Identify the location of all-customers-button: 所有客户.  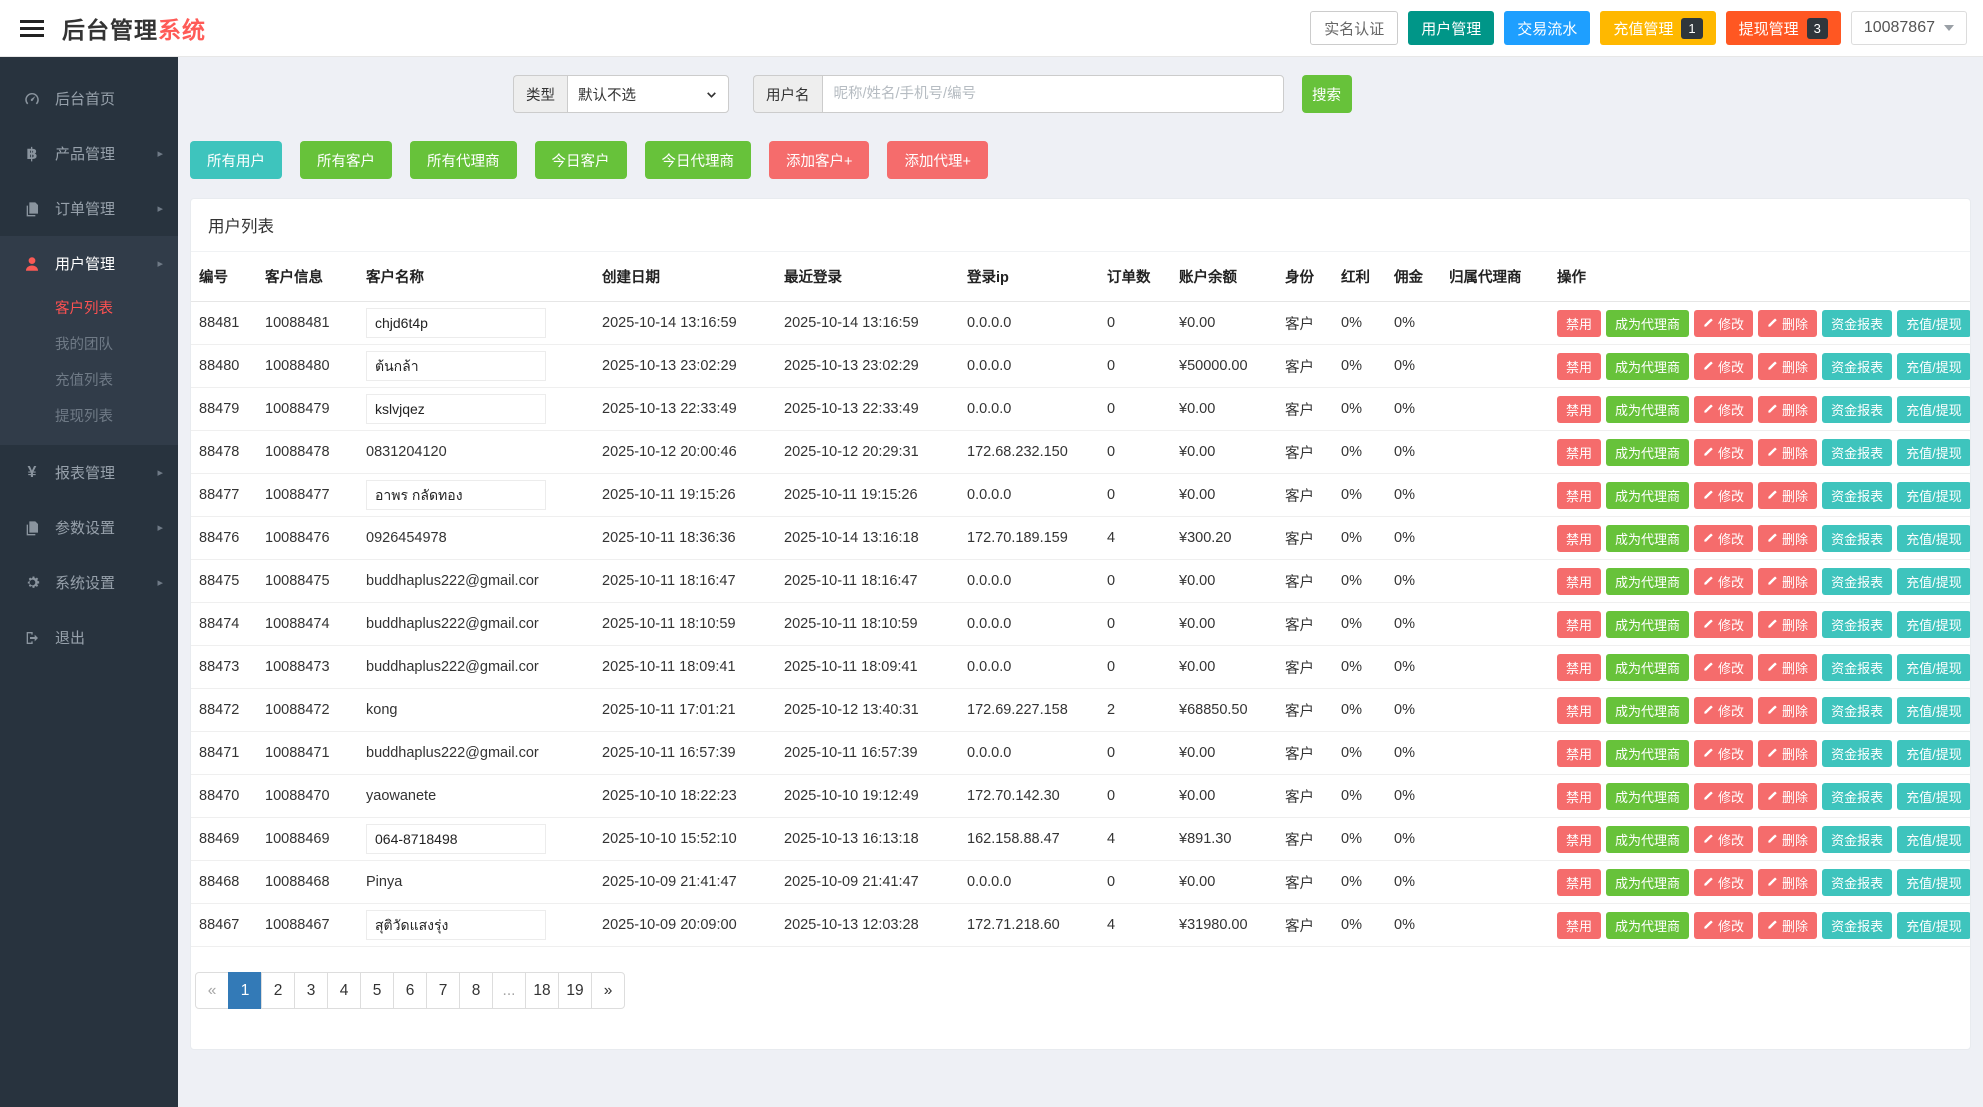
(346, 160).